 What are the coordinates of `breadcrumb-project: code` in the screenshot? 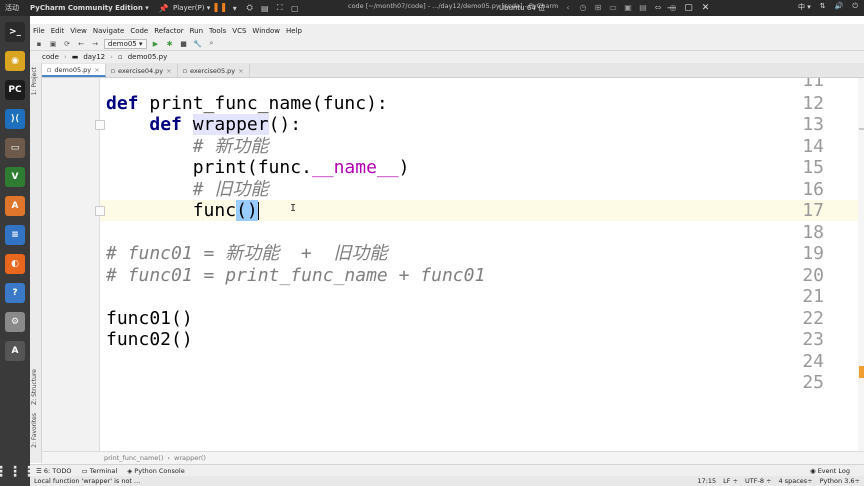 It's located at (50, 57).